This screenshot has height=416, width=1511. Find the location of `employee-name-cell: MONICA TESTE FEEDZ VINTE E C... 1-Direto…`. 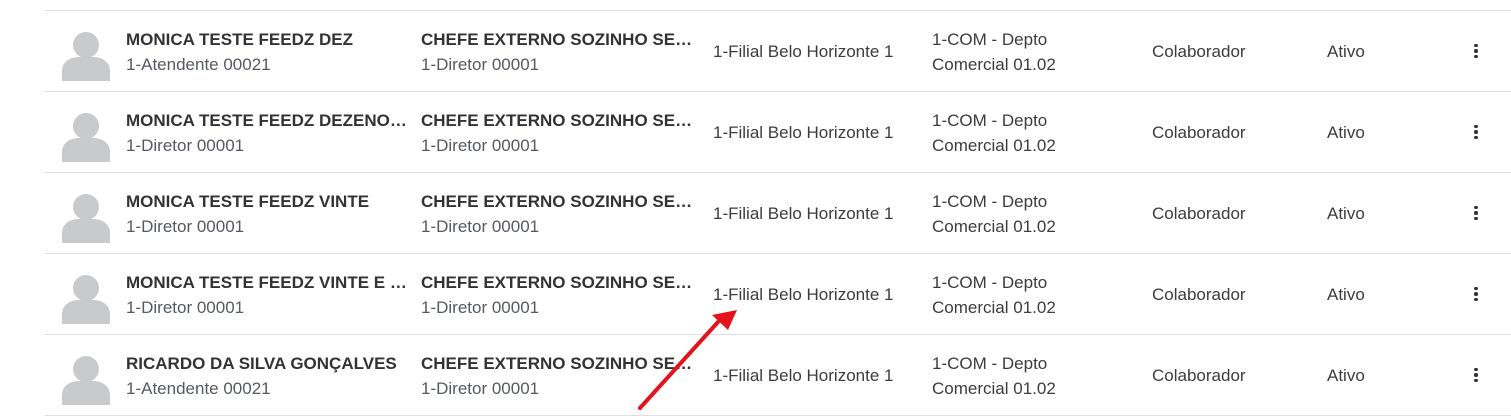

employee-name-cell: MONICA TESTE FEEDZ VINTE E C... 1-Direto… is located at coordinates (268, 295).